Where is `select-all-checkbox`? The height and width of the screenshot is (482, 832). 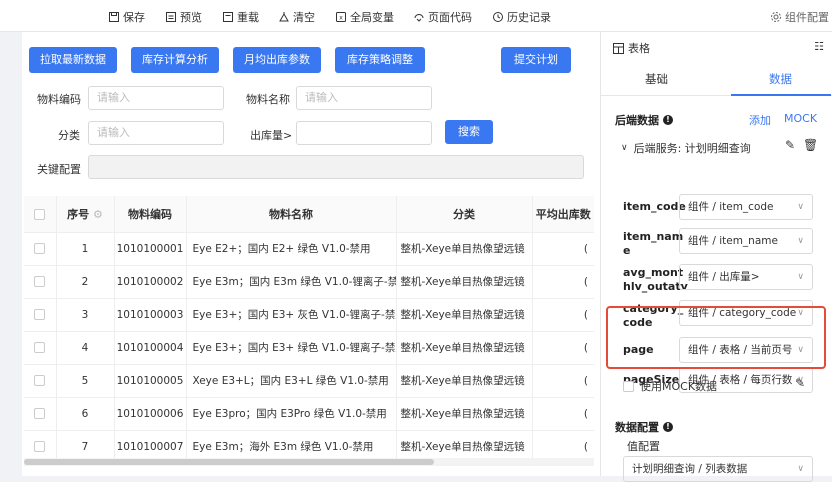 select-all-checkbox is located at coordinates (40, 214).